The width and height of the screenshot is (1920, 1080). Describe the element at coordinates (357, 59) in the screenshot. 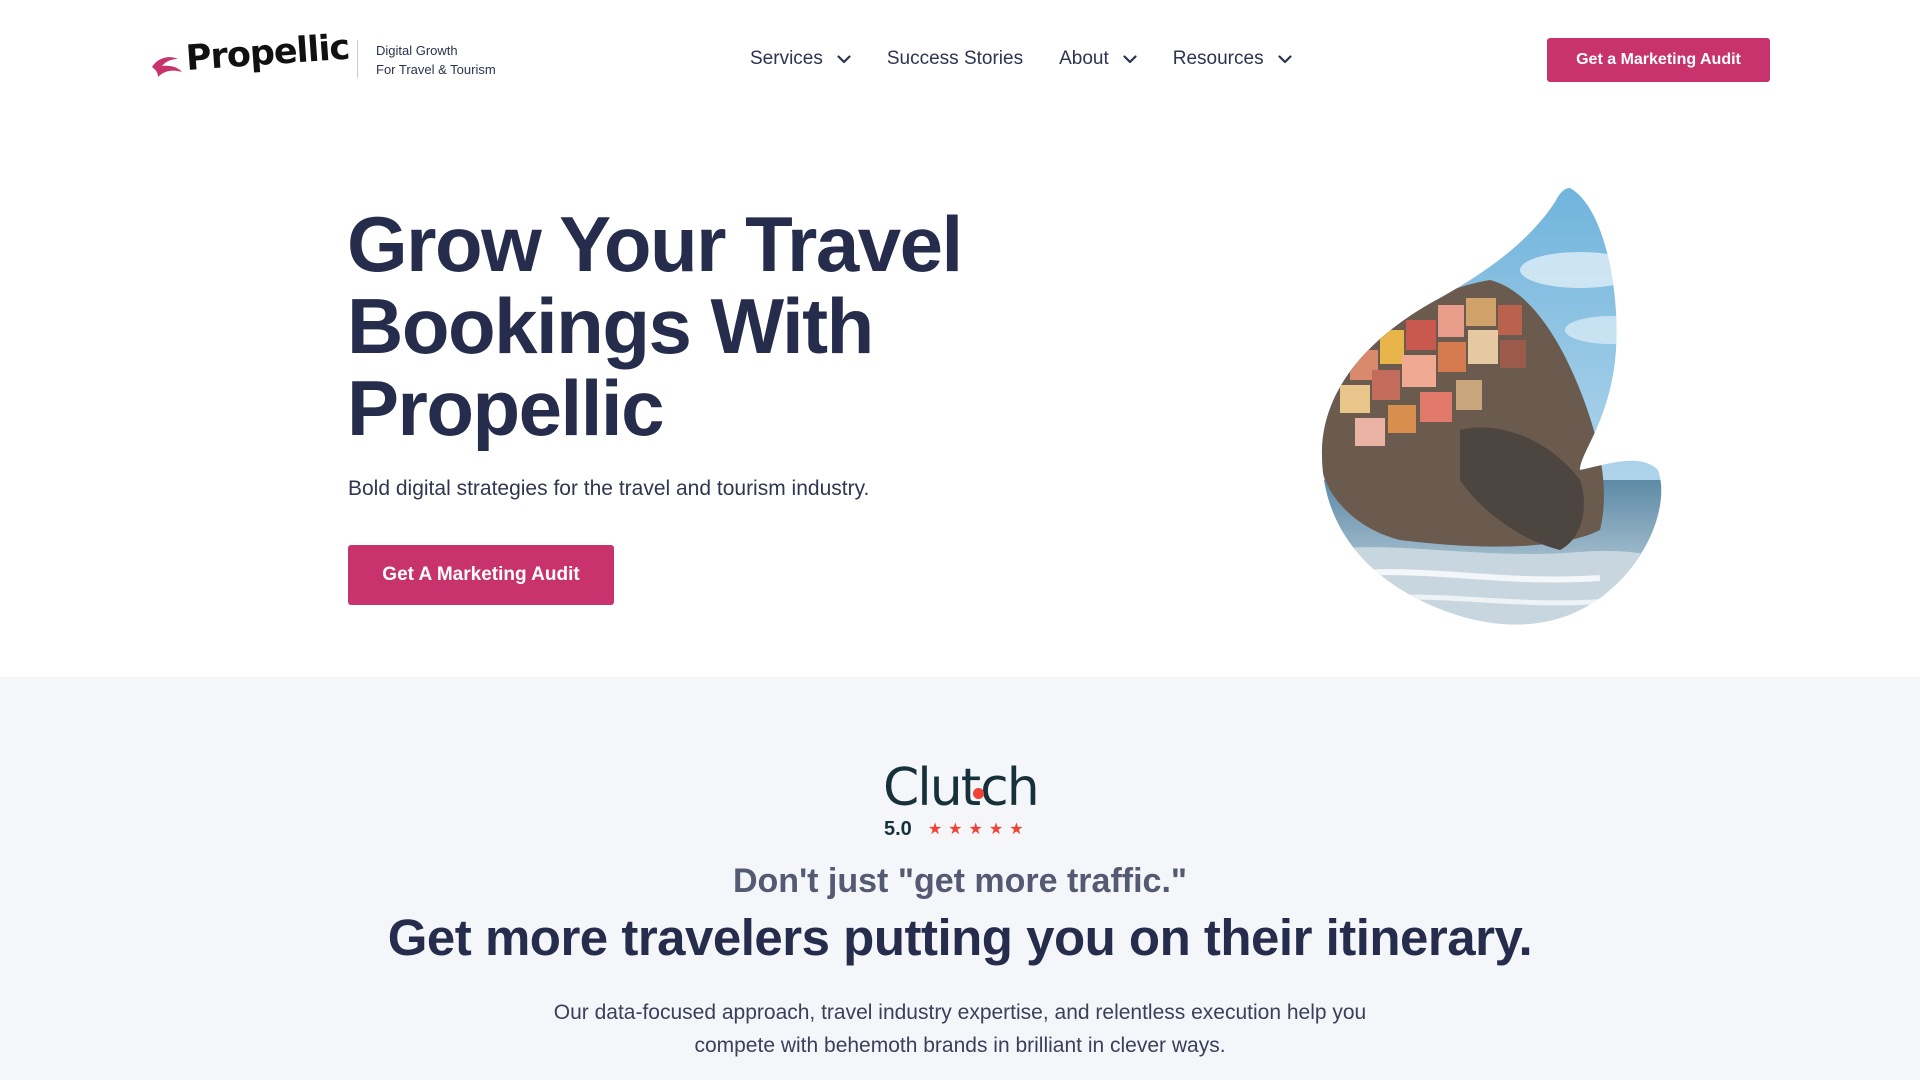

I see `logo-divider` at that location.